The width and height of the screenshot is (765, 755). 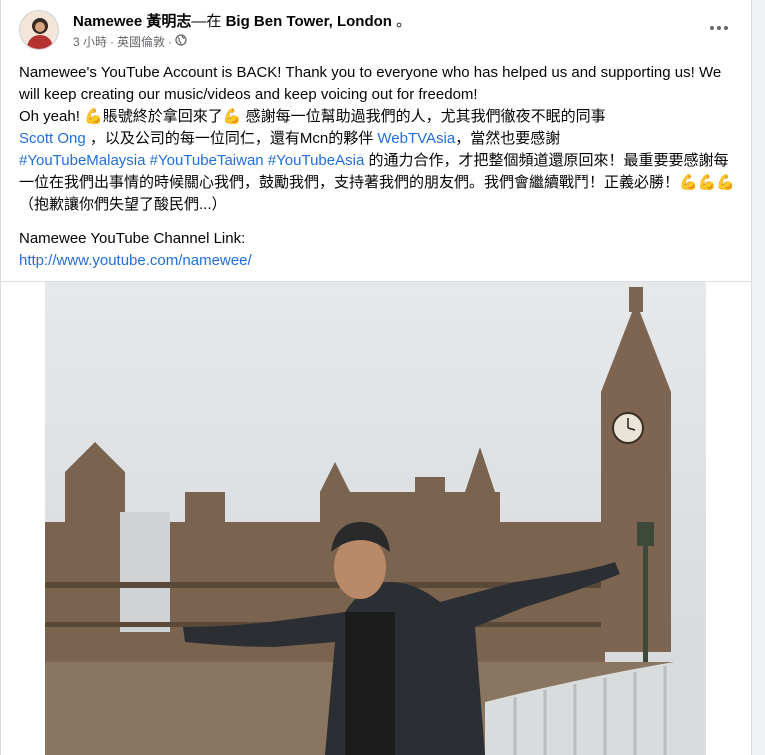 I want to click on author-avatar, so click(x=39, y=30).